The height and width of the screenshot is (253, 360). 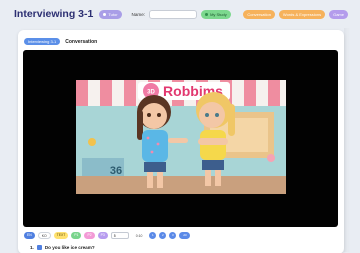 What do you see at coordinates (61, 235) in the screenshot?
I see `text-toggle-button: TEXT` at bounding box center [61, 235].